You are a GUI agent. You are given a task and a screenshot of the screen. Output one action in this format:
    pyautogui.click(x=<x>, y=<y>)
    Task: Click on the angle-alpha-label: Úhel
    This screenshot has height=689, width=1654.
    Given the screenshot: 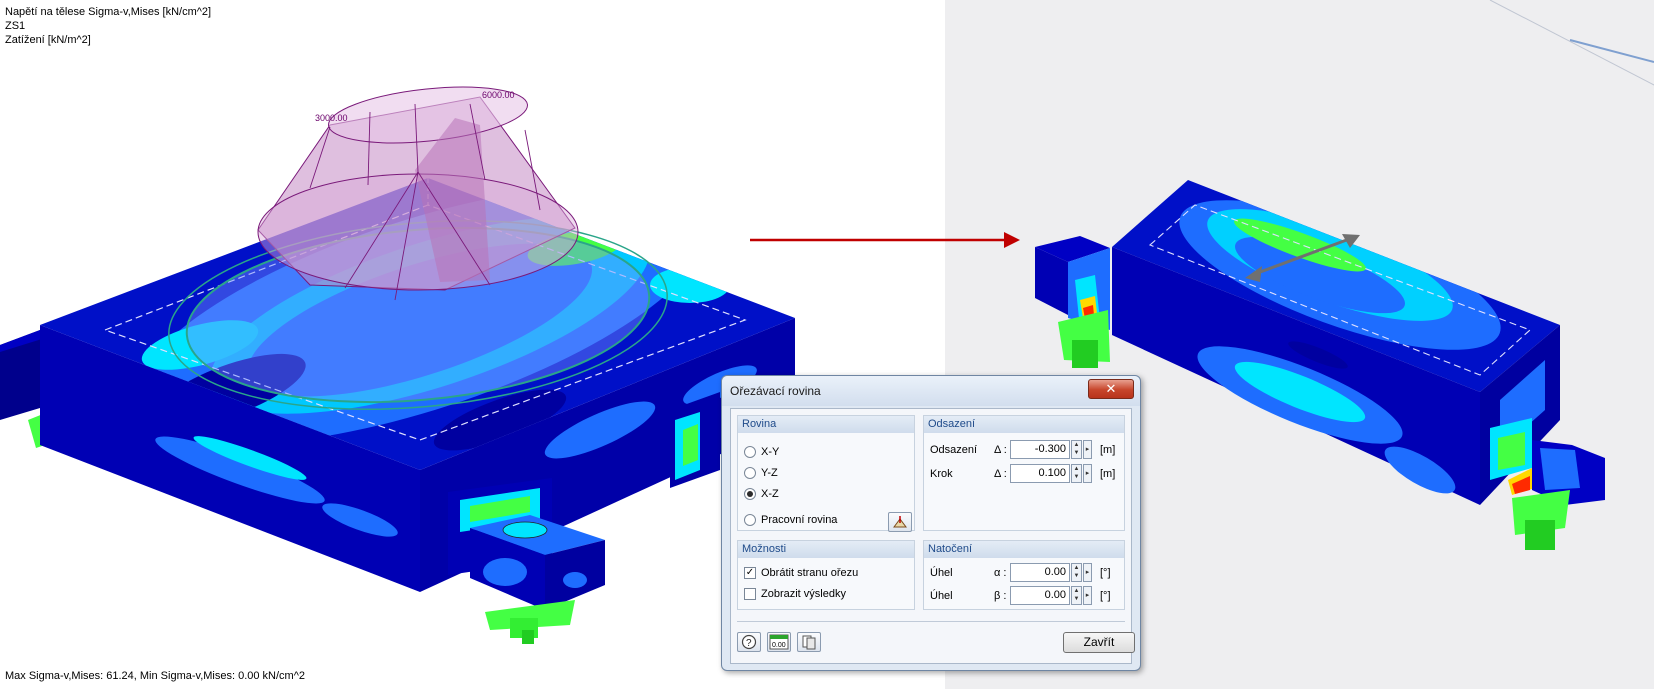 What is the action you would take?
    pyautogui.click(x=941, y=573)
    